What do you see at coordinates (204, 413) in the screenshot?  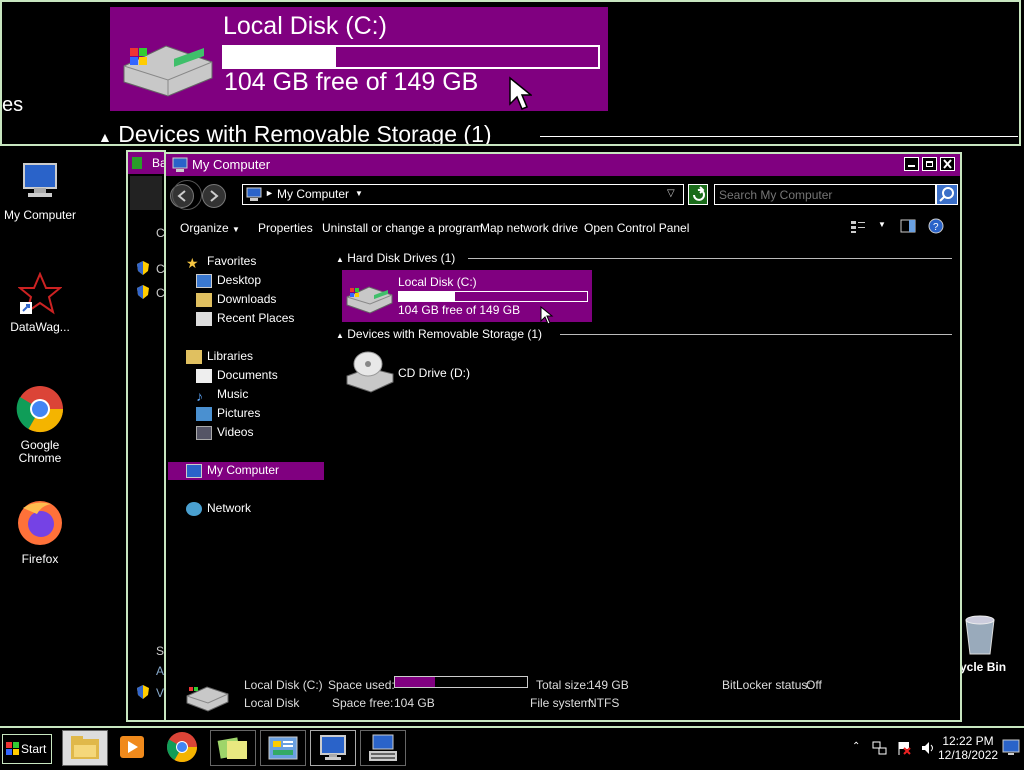 I see `pictures-icon` at bounding box center [204, 413].